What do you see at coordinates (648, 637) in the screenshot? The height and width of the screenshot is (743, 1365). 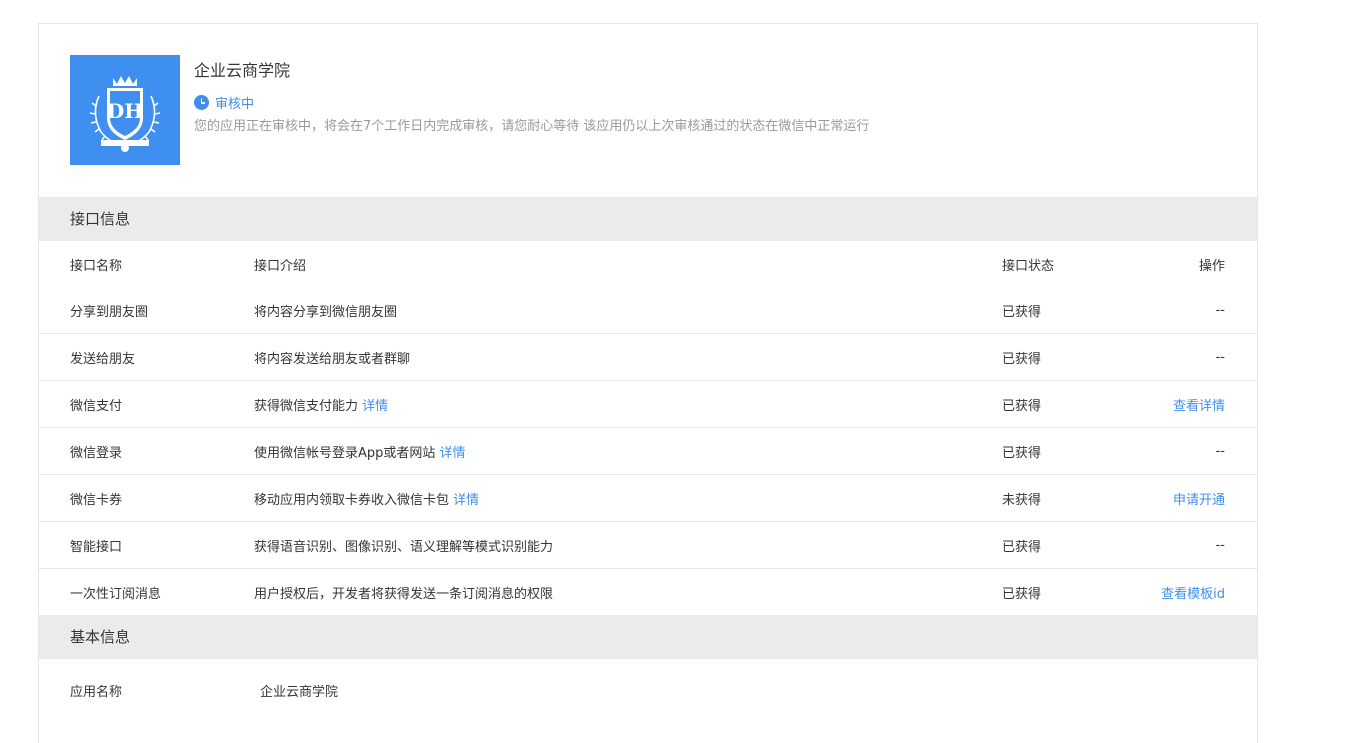 I see `basic-section-title: 基本信息` at bounding box center [648, 637].